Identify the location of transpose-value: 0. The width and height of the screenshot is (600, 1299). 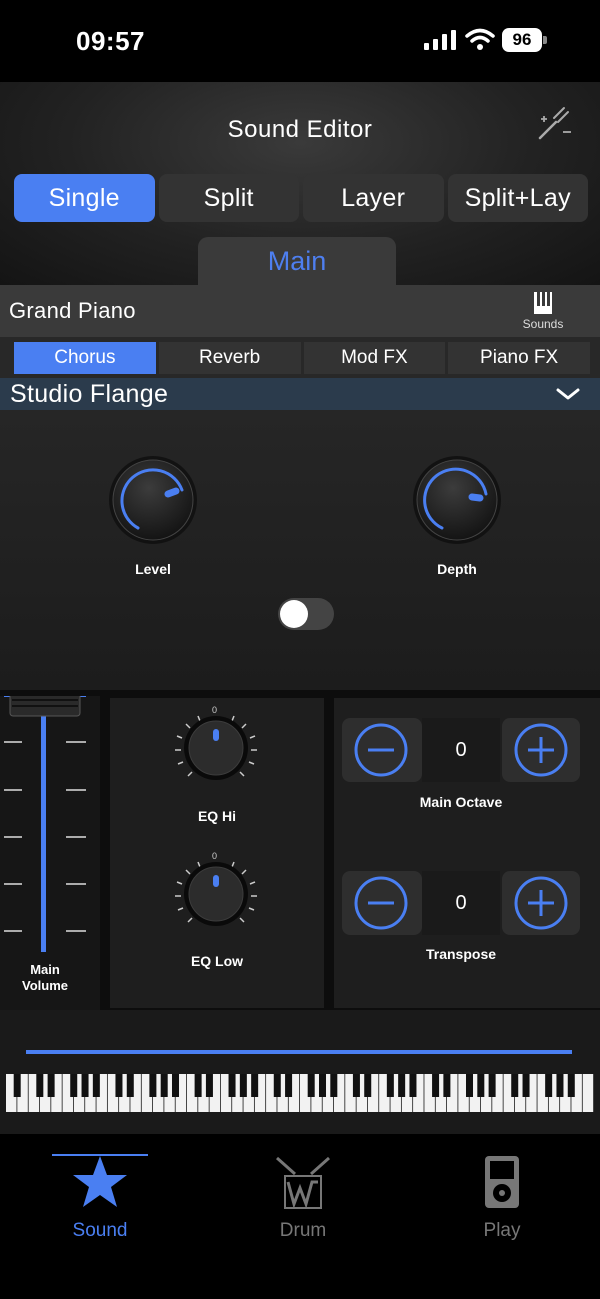
(461, 903).